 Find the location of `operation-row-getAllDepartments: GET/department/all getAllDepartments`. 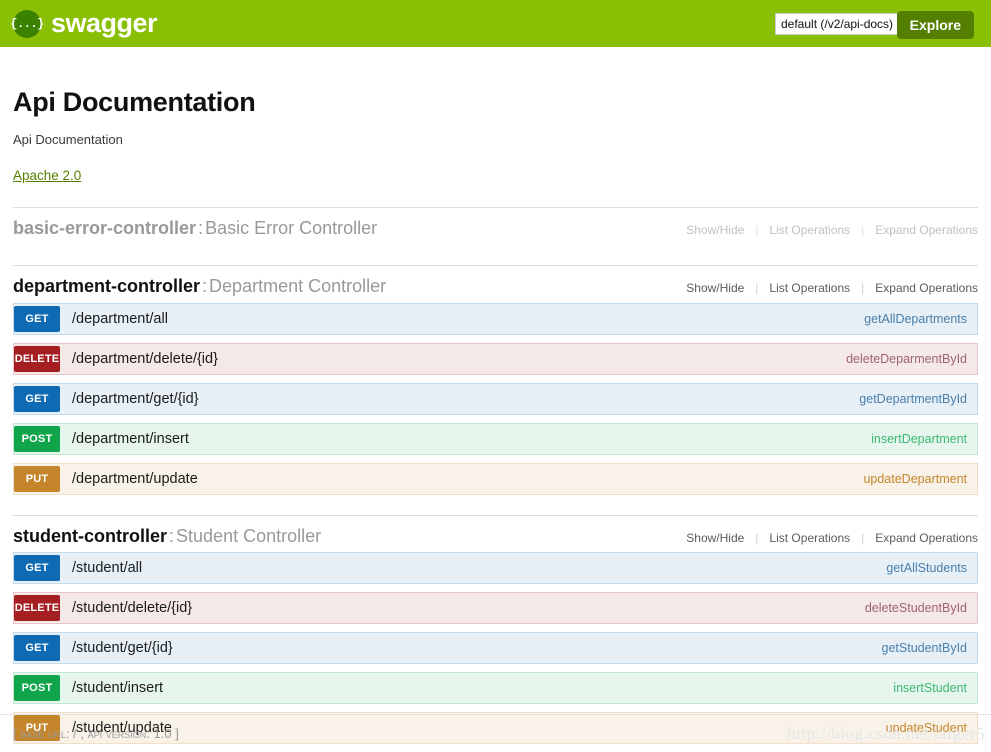

operation-row-getAllDepartments: GET/department/all getAllDepartments is located at coordinates (495, 318).